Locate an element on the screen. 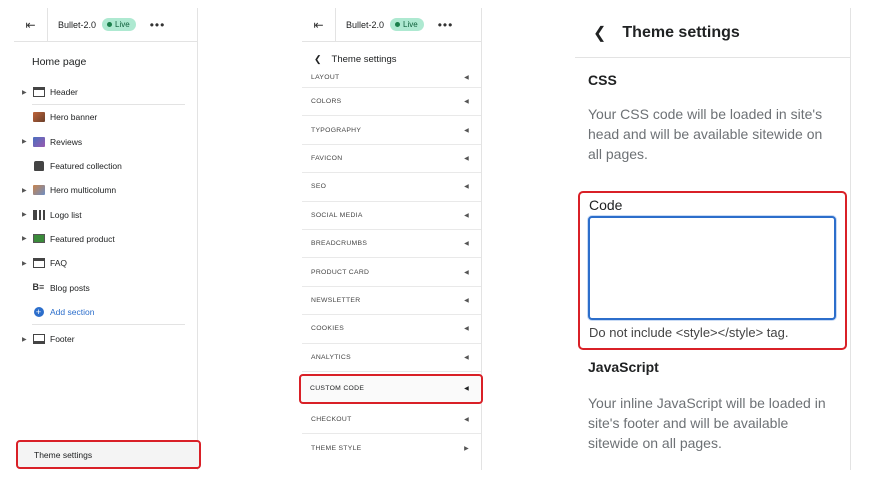  logo-list-icon is located at coordinates (38, 214).